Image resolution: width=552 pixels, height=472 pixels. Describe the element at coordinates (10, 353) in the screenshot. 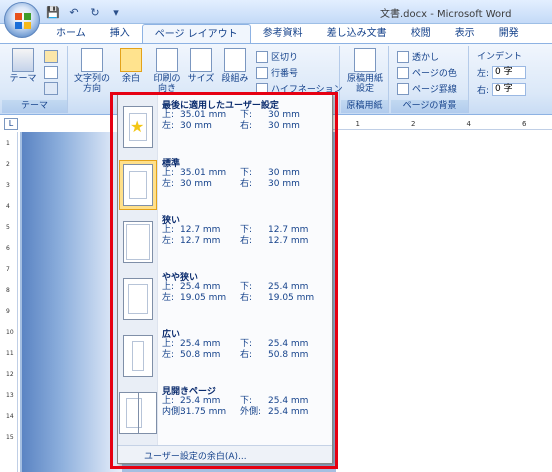

I see `ruler-tick-label: 11` at that location.